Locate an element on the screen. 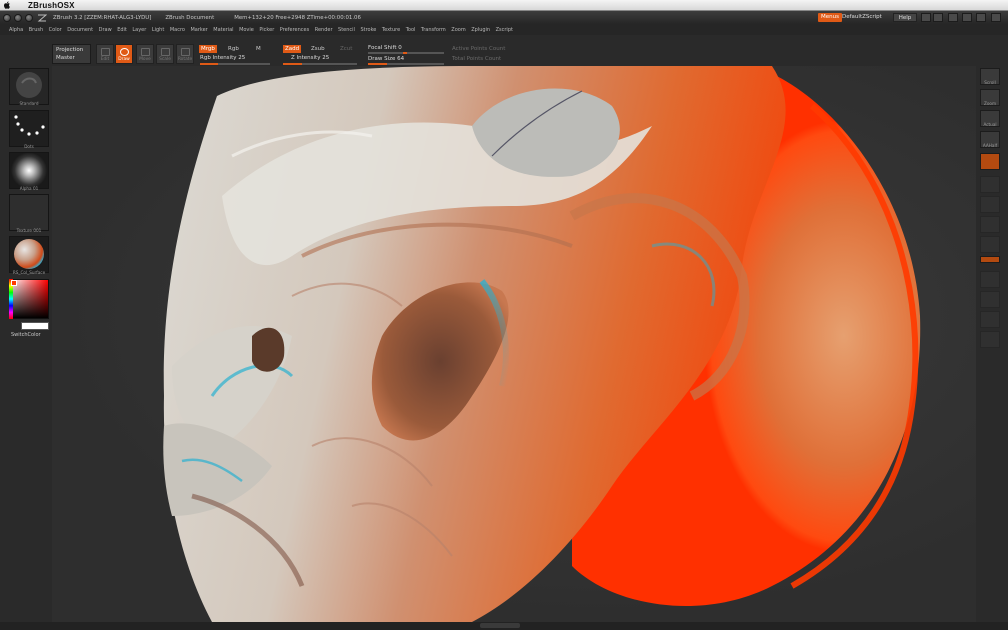 The width and height of the screenshot is (1008, 630). menu-picker: Picker is located at coordinates (266, 30).